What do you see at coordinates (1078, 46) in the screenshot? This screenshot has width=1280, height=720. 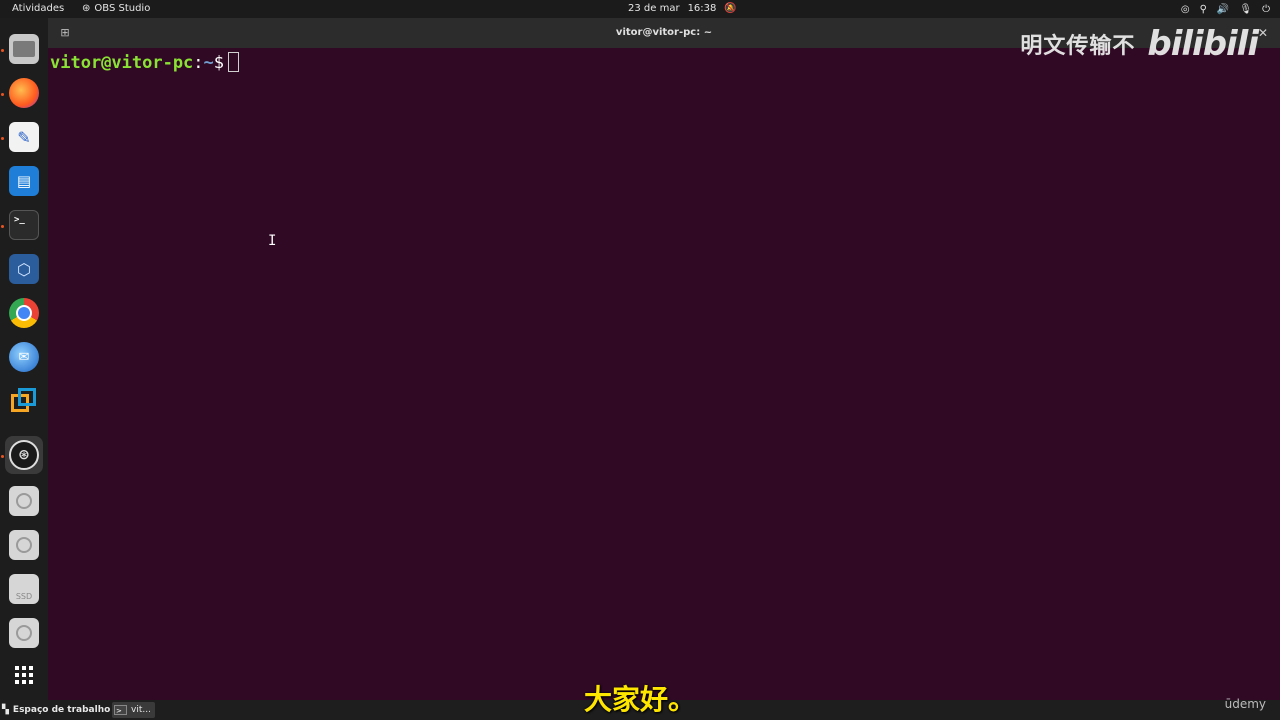 I see `watermark-text: 明文传输不` at bounding box center [1078, 46].